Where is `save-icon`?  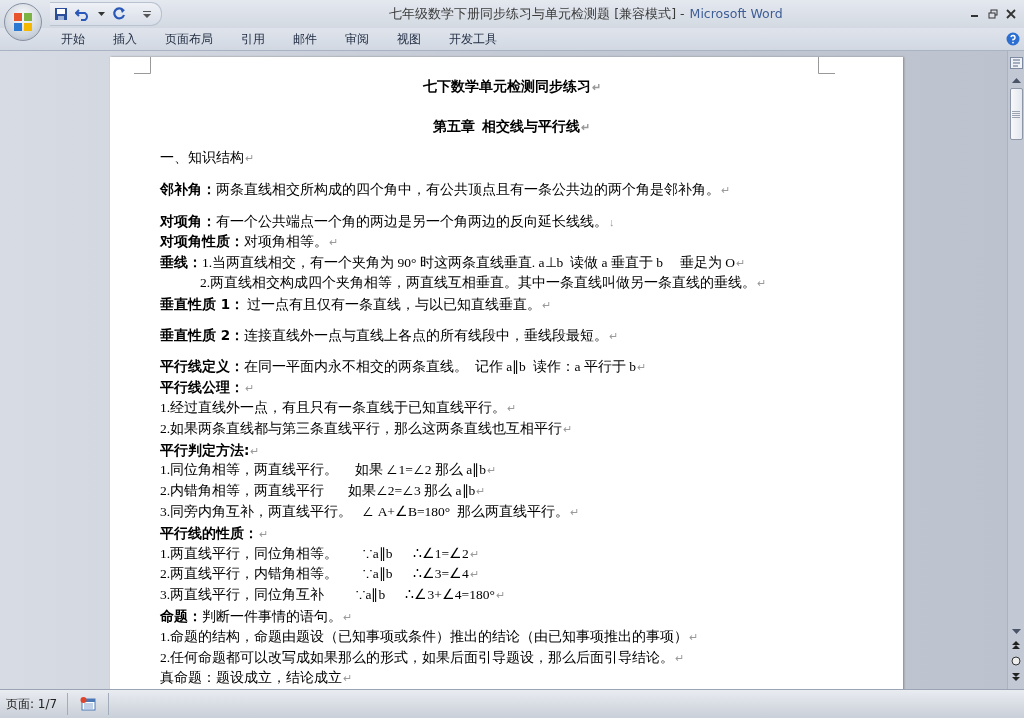 save-icon is located at coordinates (61, 14).